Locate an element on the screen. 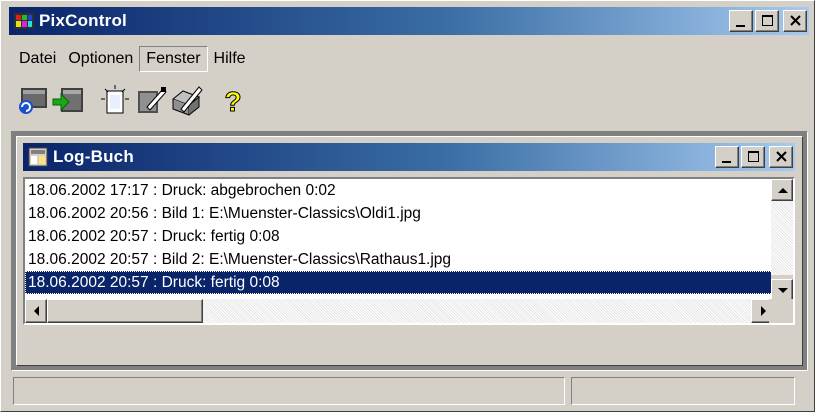 This screenshot has height=412, width=815. list-item: 18.06.2002 20:57 : Druck: fertig 0:08 is located at coordinates (399, 236).